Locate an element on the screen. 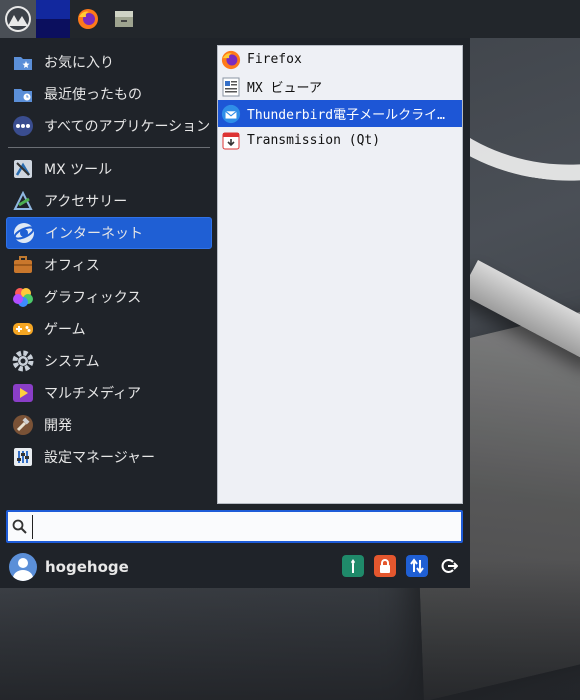 The image size is (580, 700). switch-user-button is located at coordinates (417, 566).